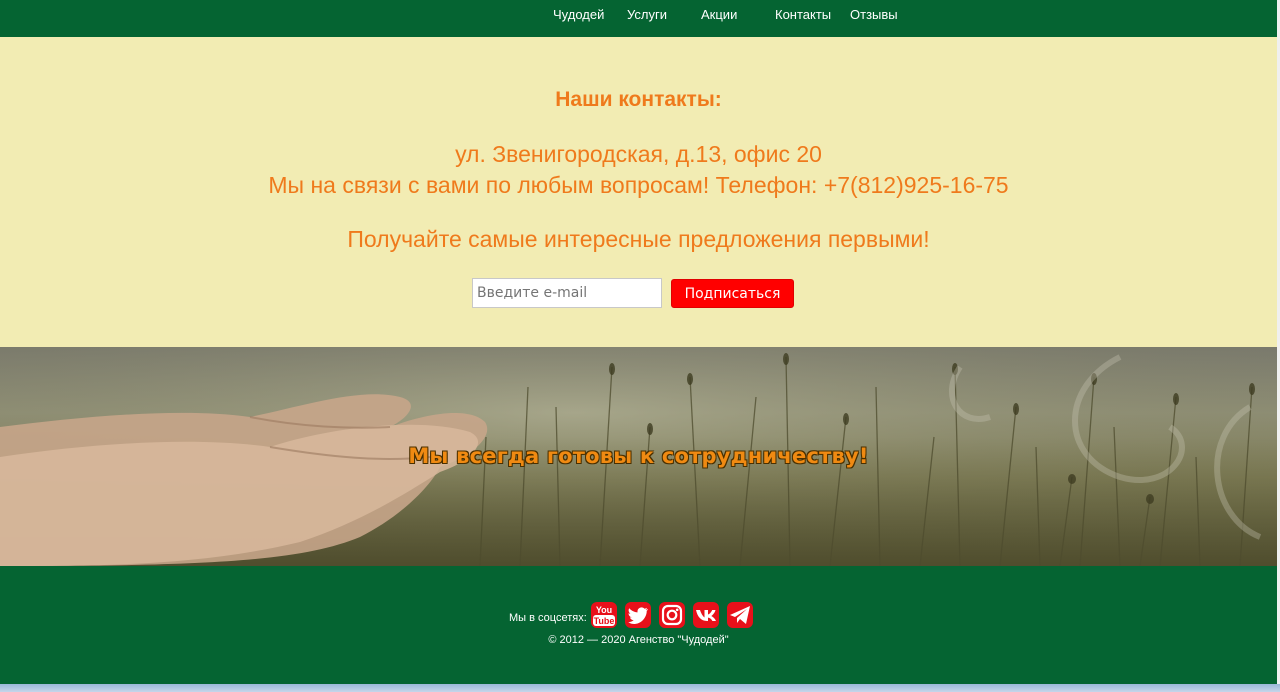  What do you see at coordinates (638, 99) in the screenshot?
I see `contacts-title: Наши контакты:` at bounding box center [638, 99].